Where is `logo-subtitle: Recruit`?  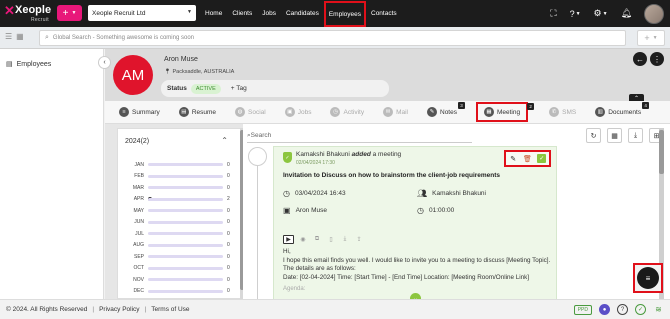
logo-subtitle: Recruit is located at coordinates (40, 20).